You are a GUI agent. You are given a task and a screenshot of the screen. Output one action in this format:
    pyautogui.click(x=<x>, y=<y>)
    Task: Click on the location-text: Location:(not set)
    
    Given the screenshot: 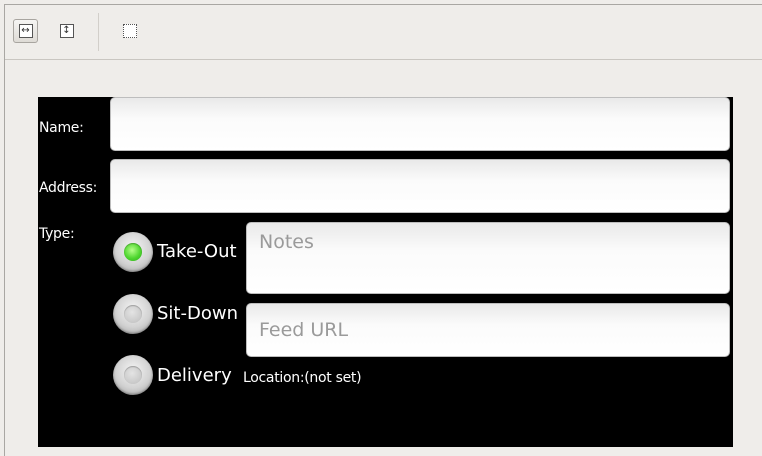 What is the action you would take?
    pyautogui.click(x=302, y=378)
    